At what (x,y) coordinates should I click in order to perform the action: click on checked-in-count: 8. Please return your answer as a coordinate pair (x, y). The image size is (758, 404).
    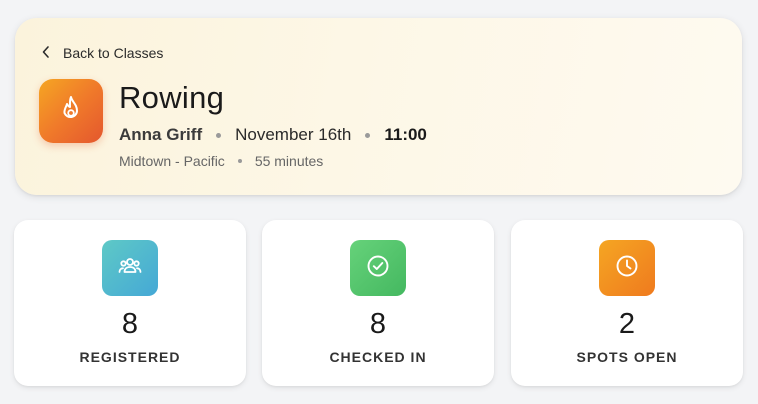
    Looking at the image, I should click on (378, 324).